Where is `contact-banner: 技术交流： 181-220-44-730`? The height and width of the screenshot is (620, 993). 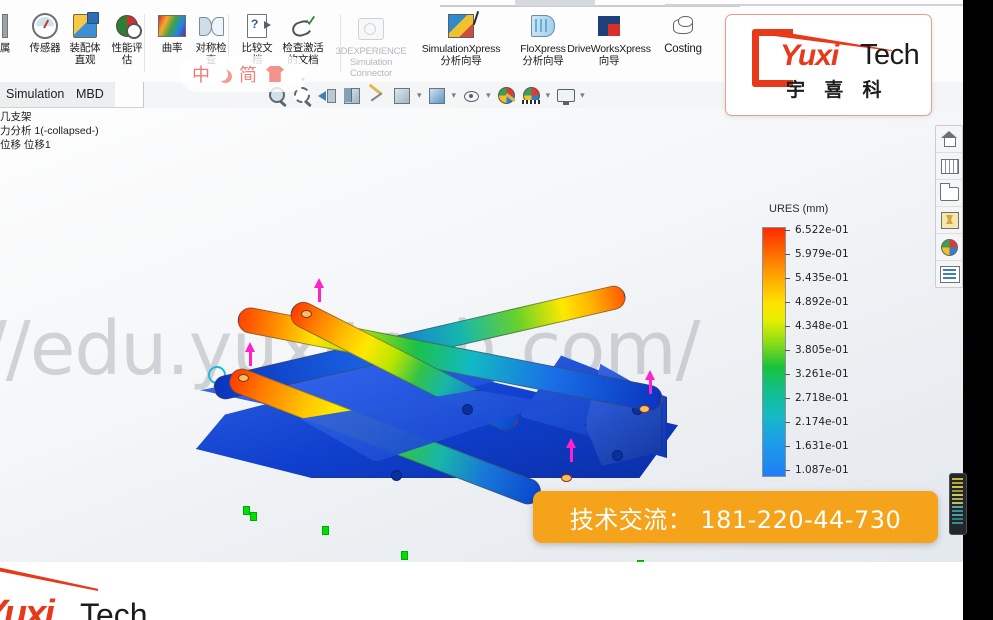 contact-banner: 技术交流： 181-220-44-730 is located at coordinates (735, 517).